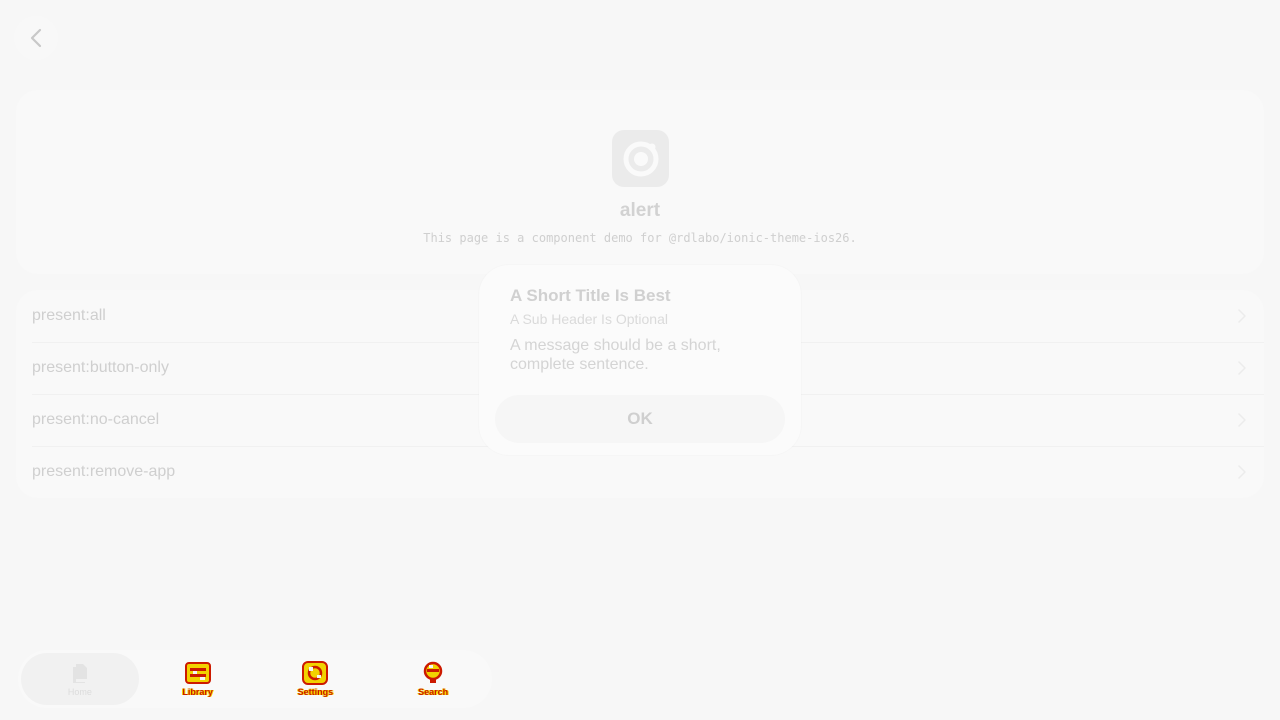  What do you see at coordinates (433, 692) in the screenshot?
I see `tab-label: Search` at bounding box center [433, 692].